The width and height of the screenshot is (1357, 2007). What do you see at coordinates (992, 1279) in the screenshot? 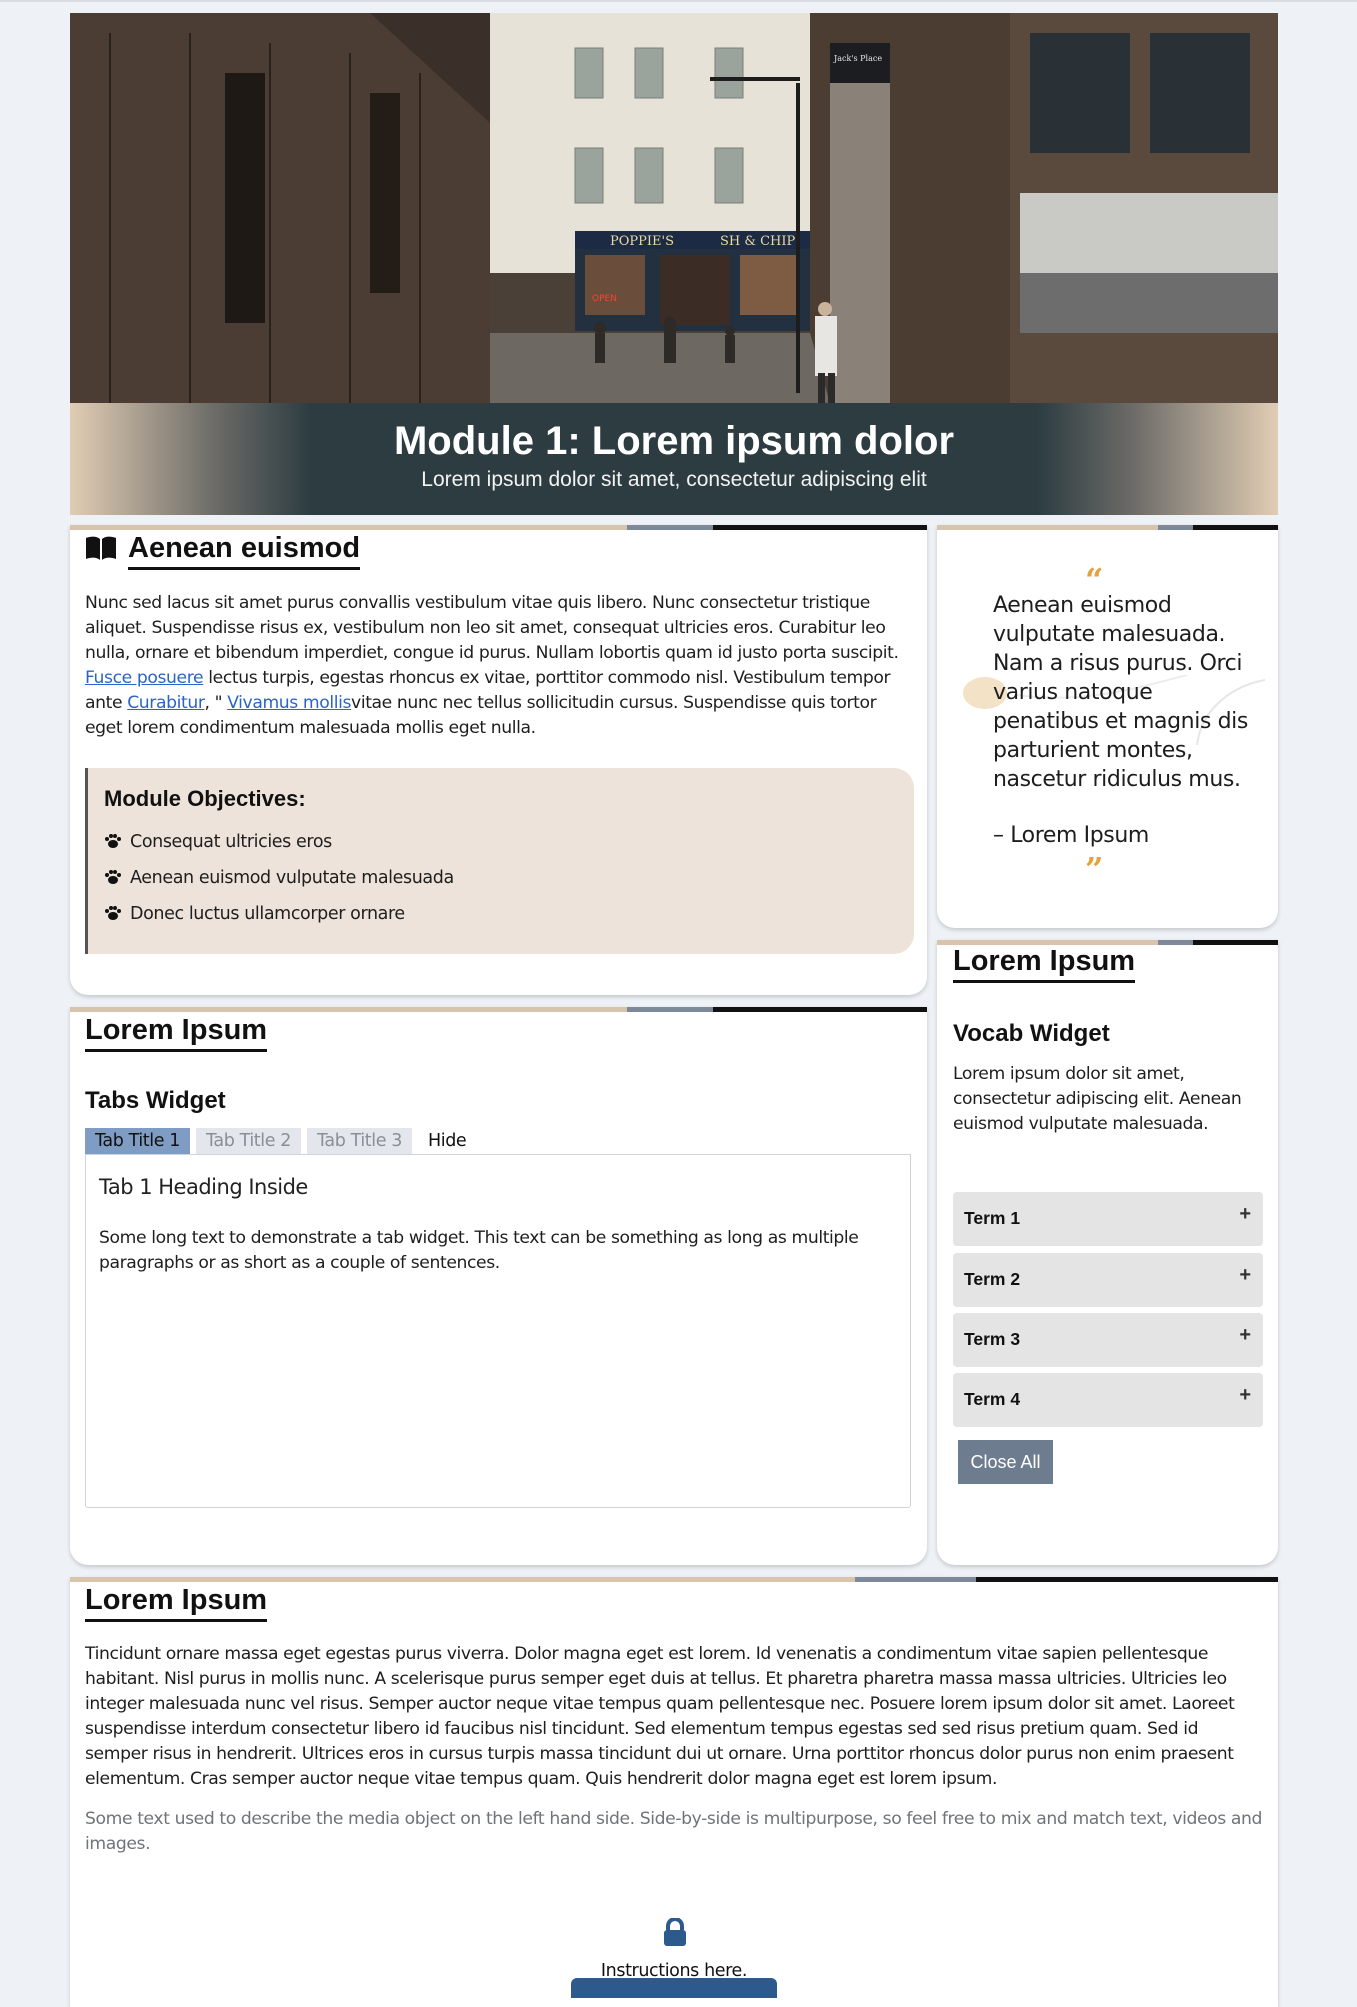
I see `term-label: Term 2` at bounding box center [992, 1279].